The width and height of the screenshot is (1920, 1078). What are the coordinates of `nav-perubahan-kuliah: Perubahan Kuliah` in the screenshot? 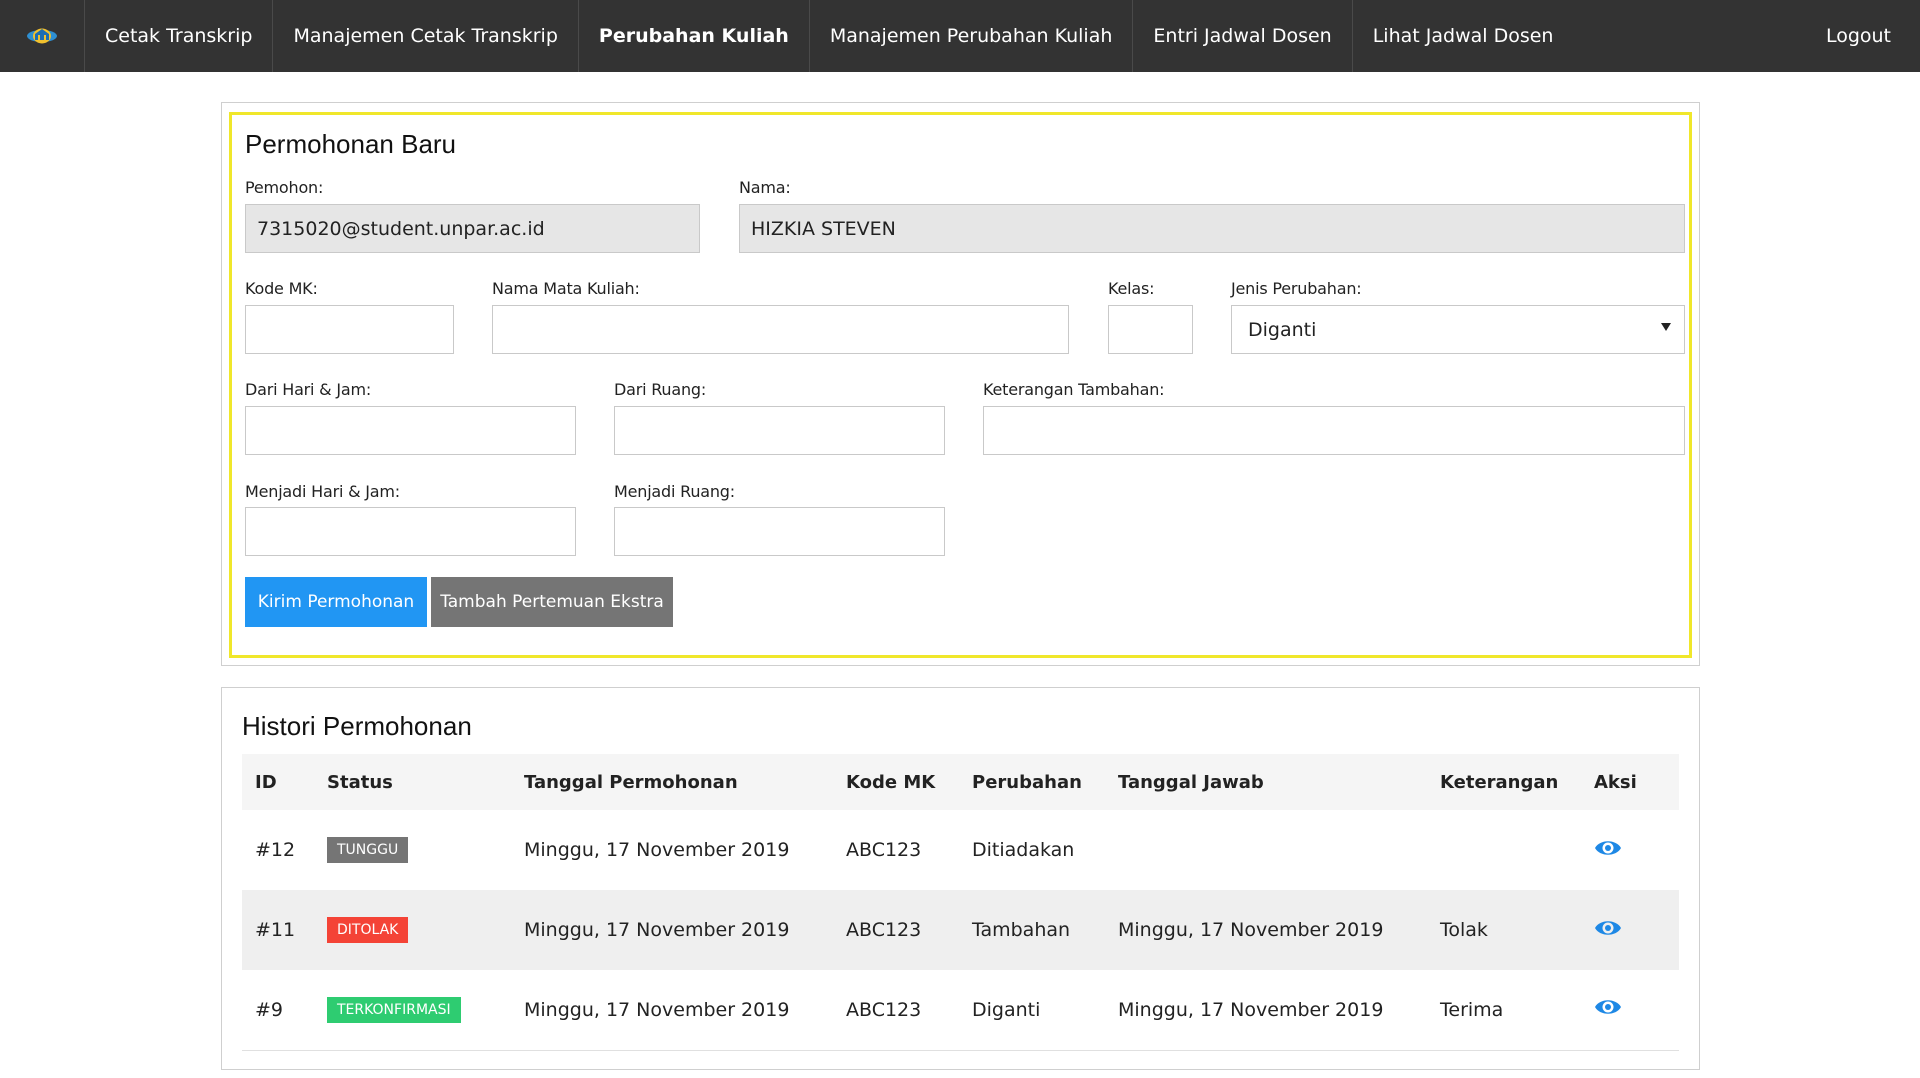 It's located at (694, 36).